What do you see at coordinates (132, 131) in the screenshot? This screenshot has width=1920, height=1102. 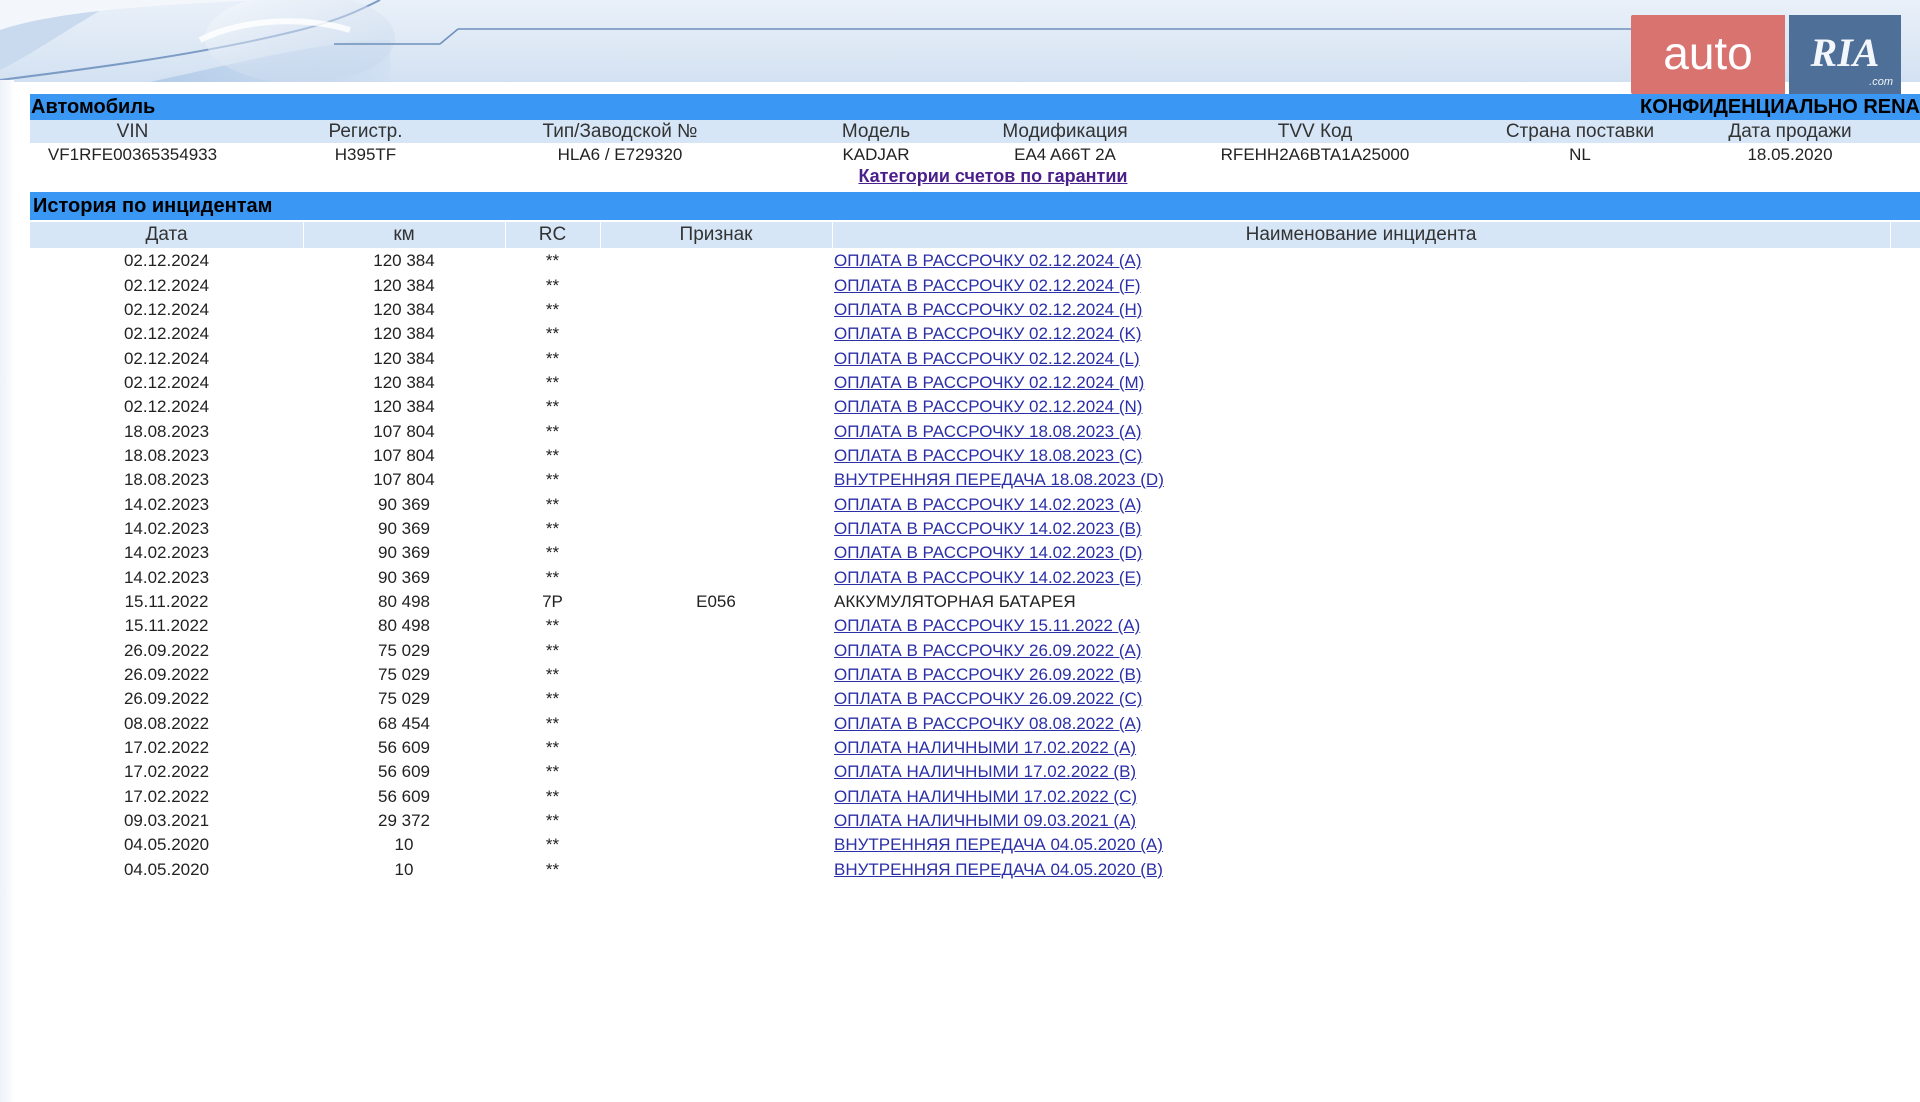 I see `header-vin: VIN` at bounding box center [132, 131].